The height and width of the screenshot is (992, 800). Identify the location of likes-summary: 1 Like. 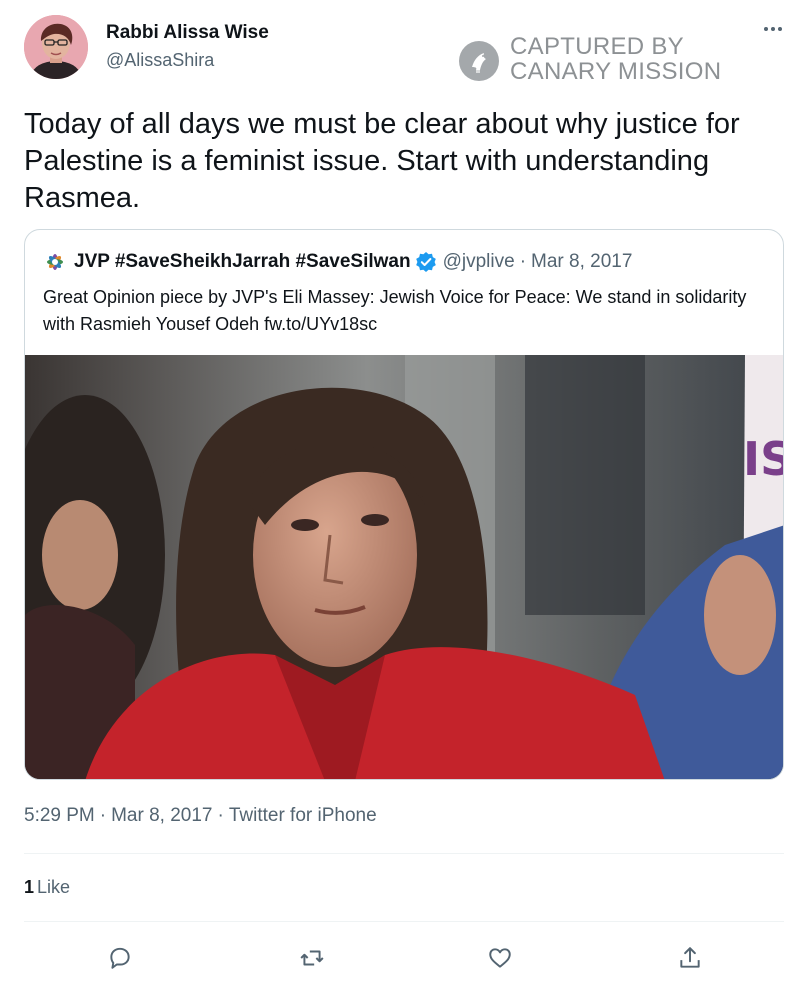
(47, 887).